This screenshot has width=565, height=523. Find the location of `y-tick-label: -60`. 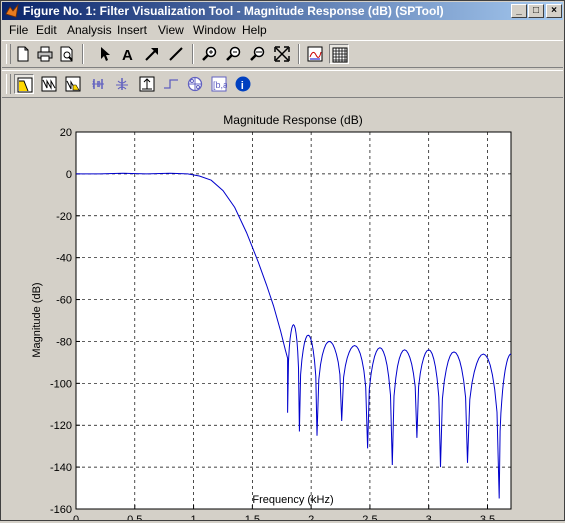

y-tick-label: -60 is located at coordinates (64, 301).